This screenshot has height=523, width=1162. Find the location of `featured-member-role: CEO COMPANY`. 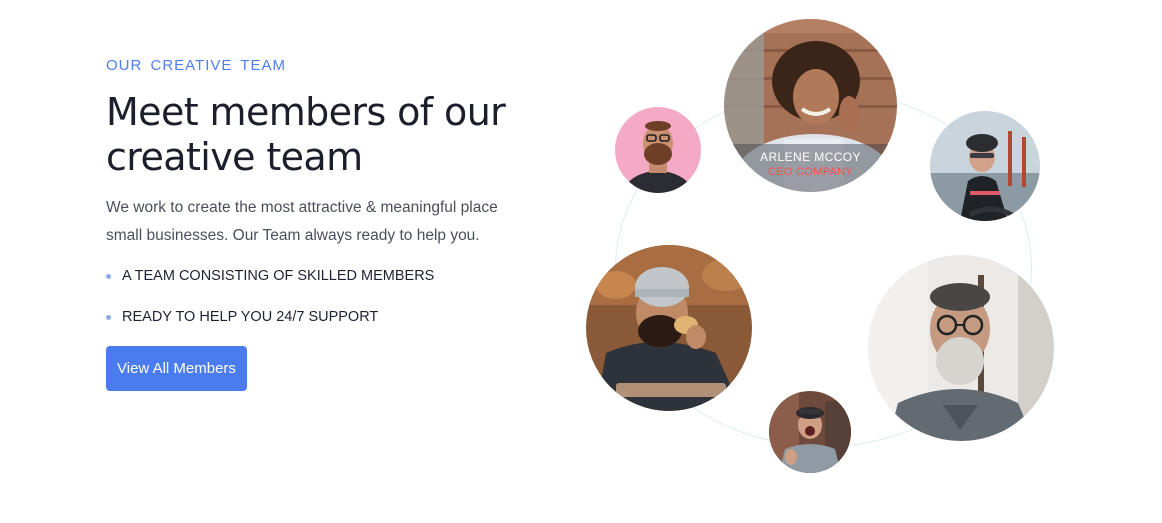

featured-member-role: CEO COMPANY is located at coordinates (810, 172).